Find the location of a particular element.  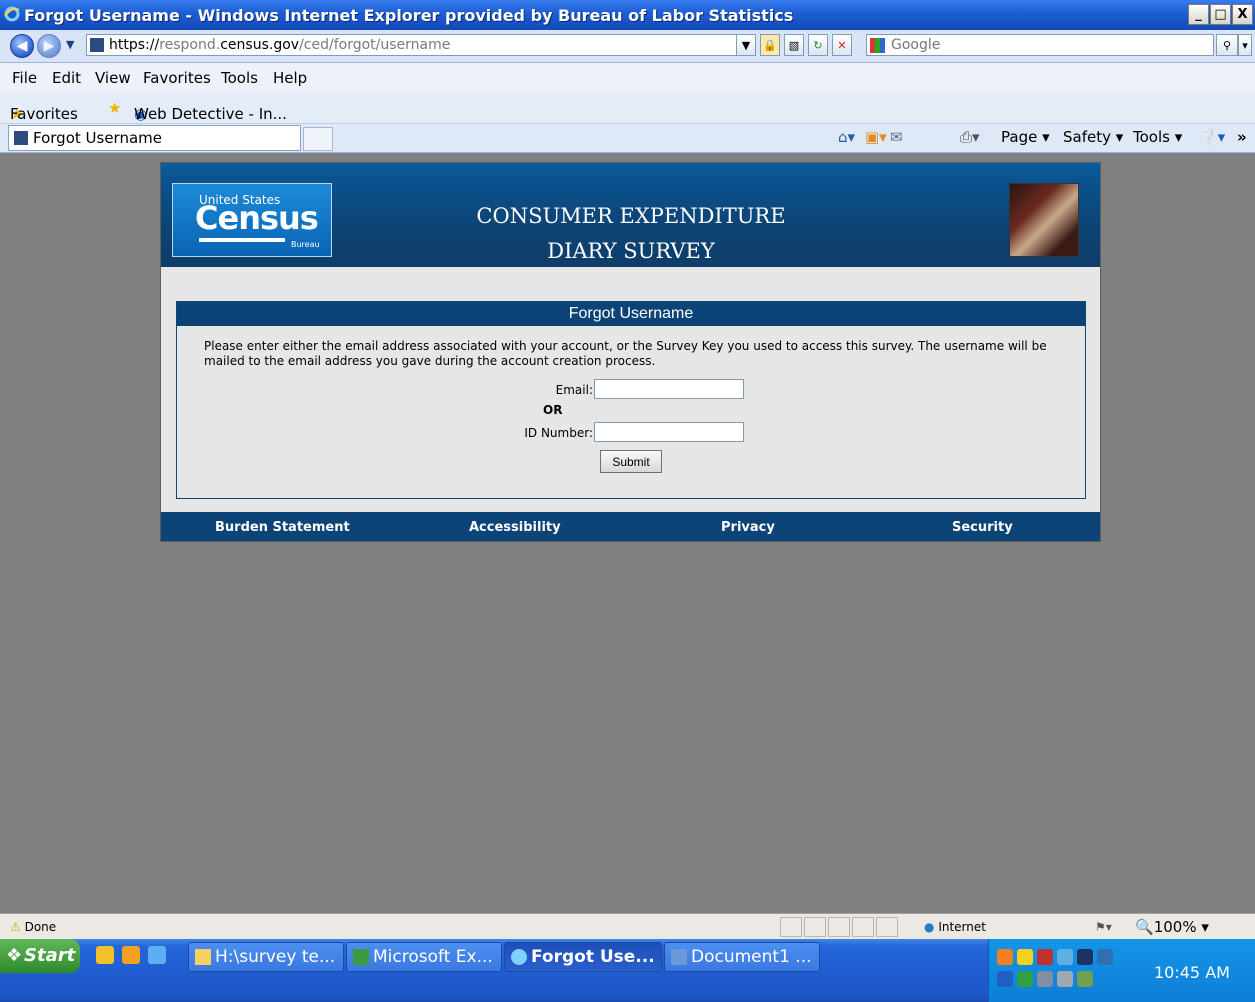

outlook-quicklaunch-icon is located at coordinates (131, 955).